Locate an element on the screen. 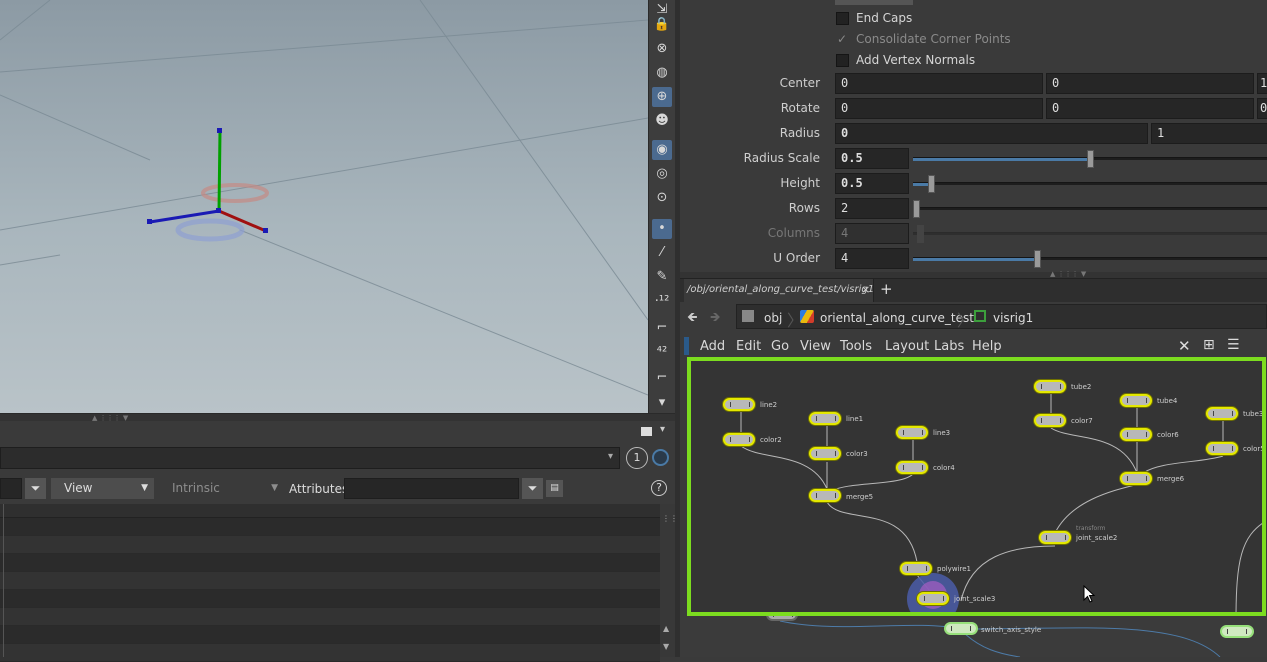 Image resolution: width=1267 pixels, height=662 pixels. page-number-button: 1 is located at coordinates (637, 458).